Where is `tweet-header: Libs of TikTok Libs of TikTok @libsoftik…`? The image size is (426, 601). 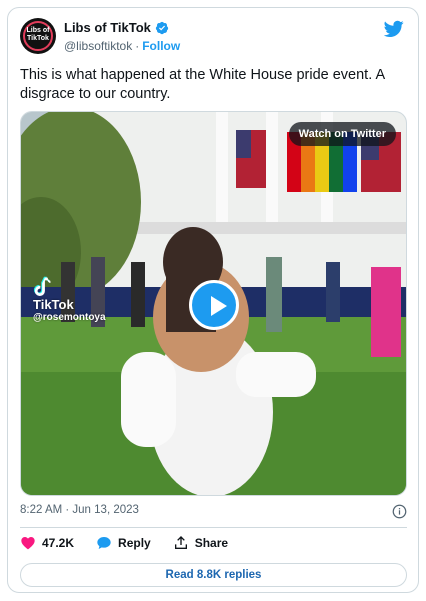
tweet-header: Libs of TikTok Libs of TikTok @libsoftik… is located at coordinates (213, 38).